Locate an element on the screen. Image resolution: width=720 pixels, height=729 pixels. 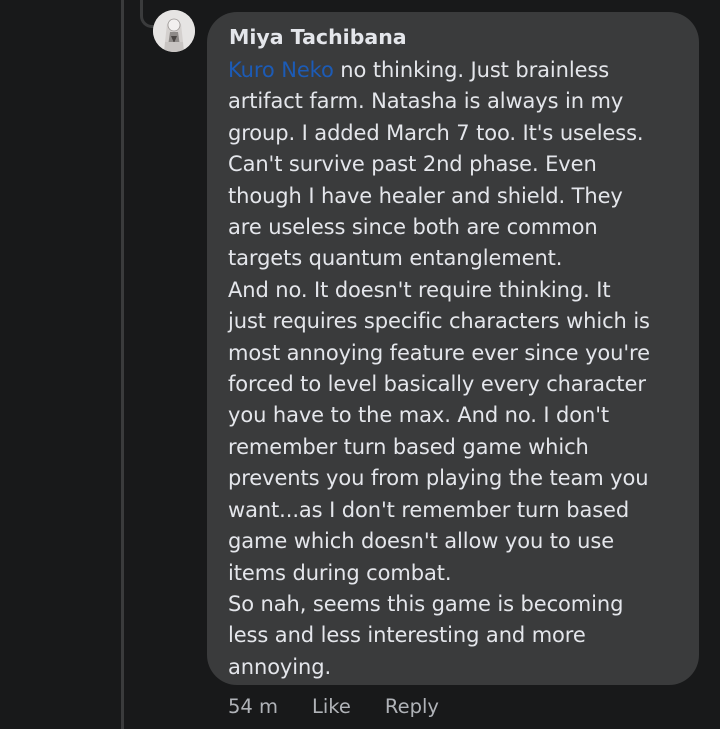
mention-link: Kuro Neko is located at coordinates (281, 70).